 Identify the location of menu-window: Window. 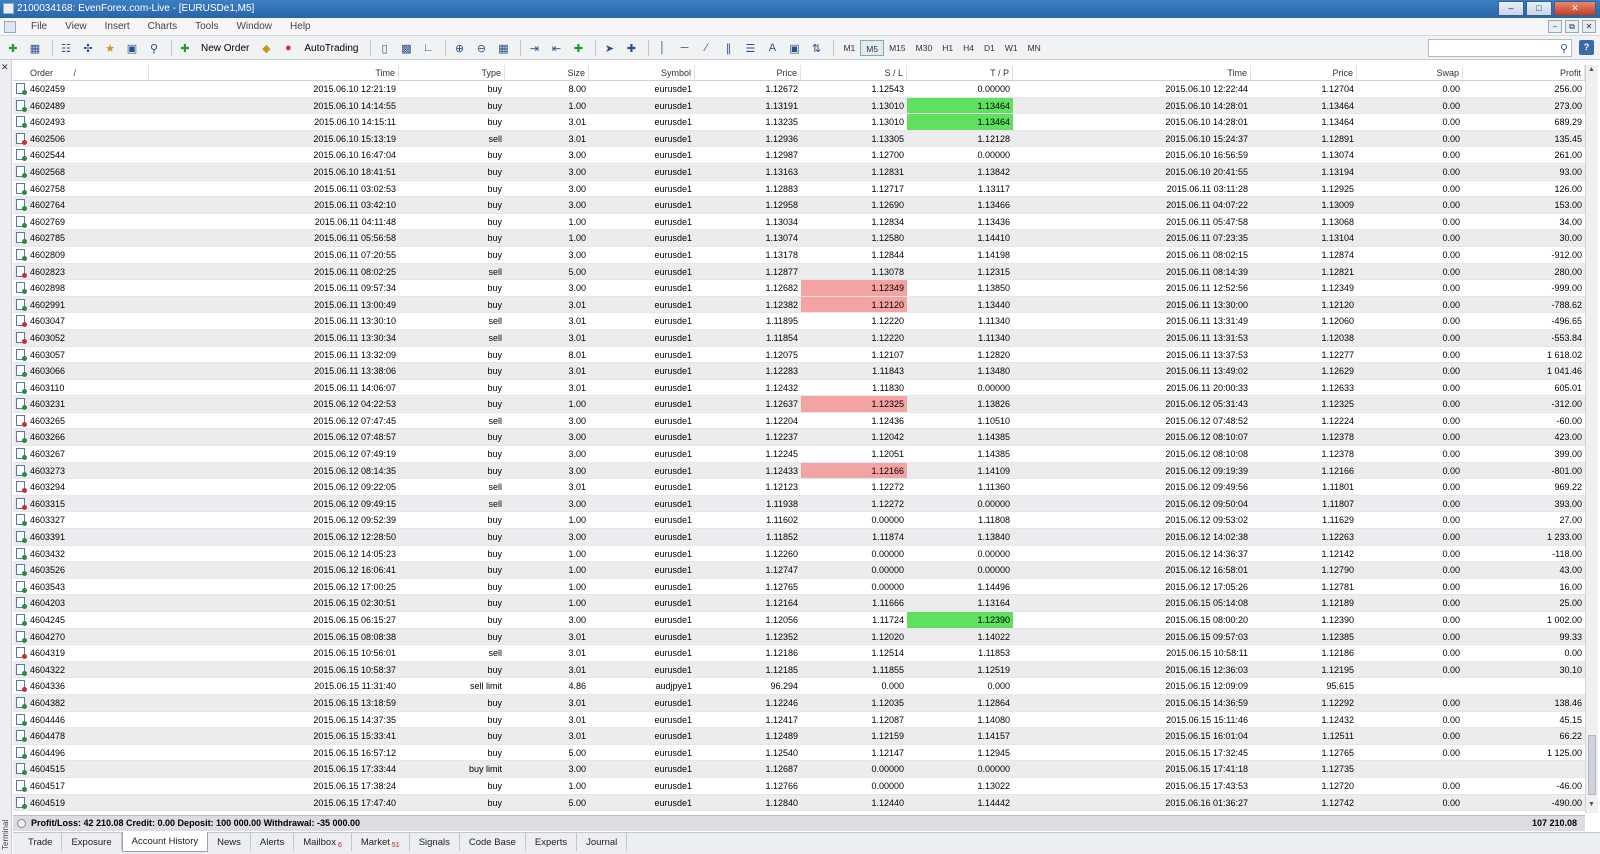
(254, 26).